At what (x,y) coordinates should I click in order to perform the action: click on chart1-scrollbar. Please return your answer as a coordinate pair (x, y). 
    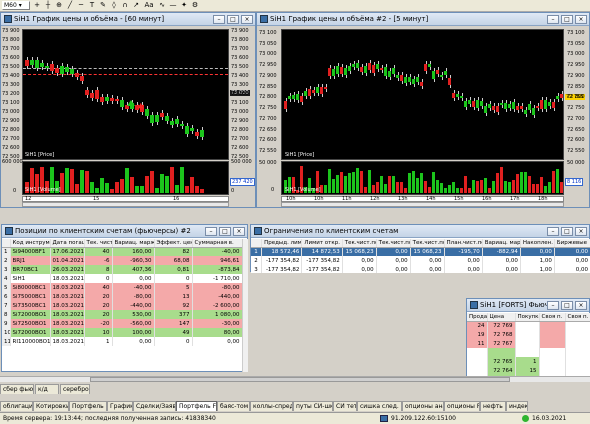
    Looking at the image, I should click on (125, 204).